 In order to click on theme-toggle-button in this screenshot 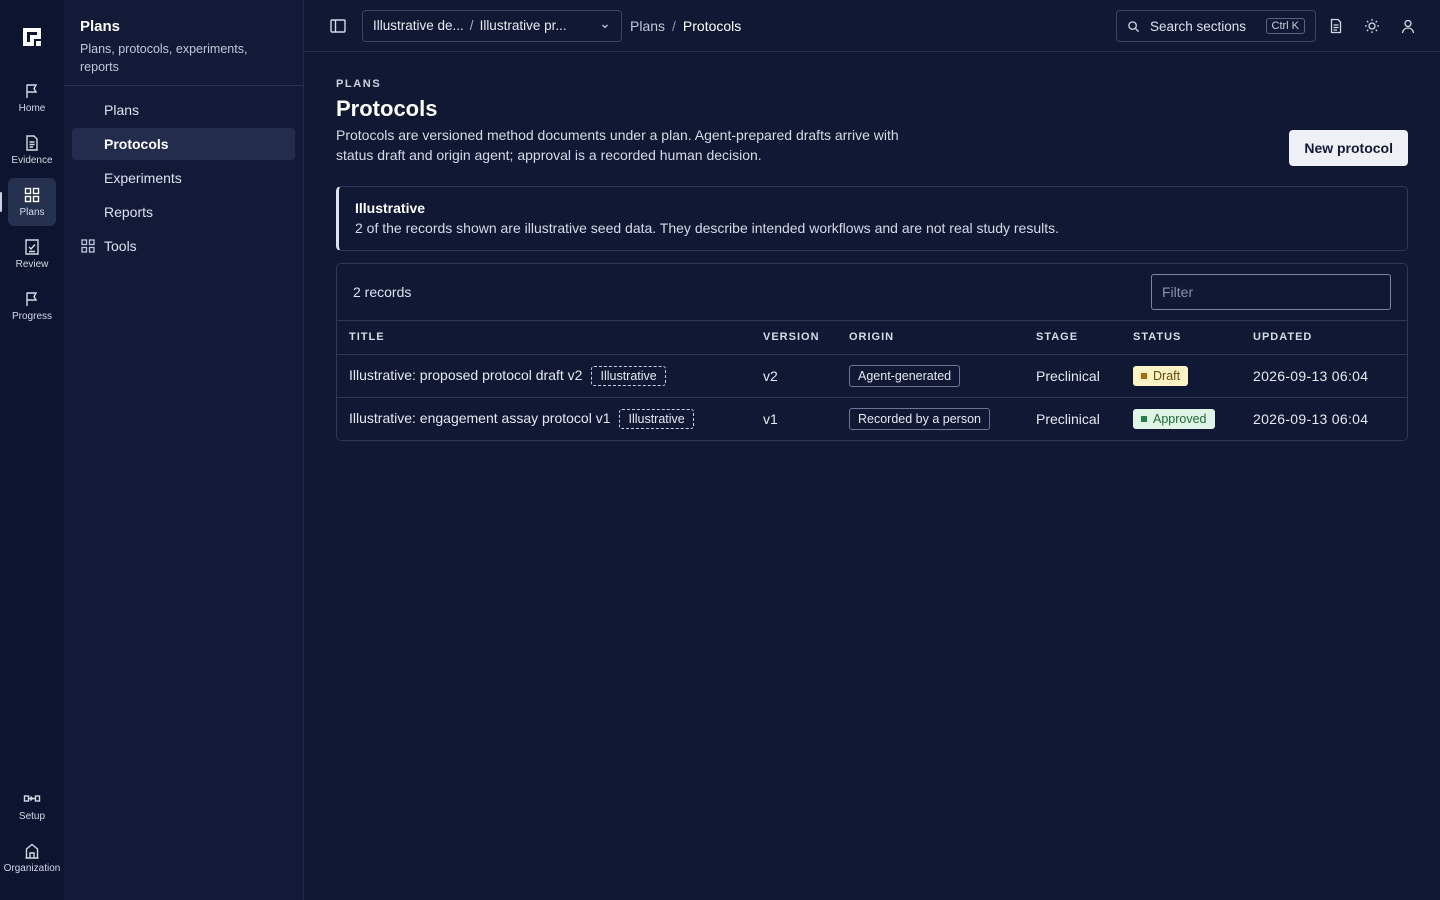, I will do `click(1372, 26)`.